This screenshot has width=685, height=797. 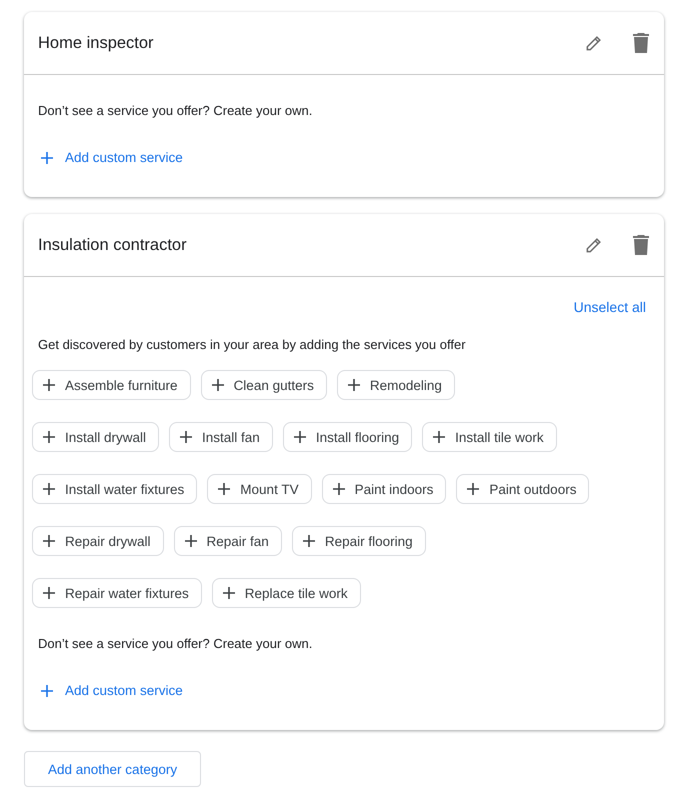 I want to click on add-category-button: Add another category, so click(x=113, y=769).